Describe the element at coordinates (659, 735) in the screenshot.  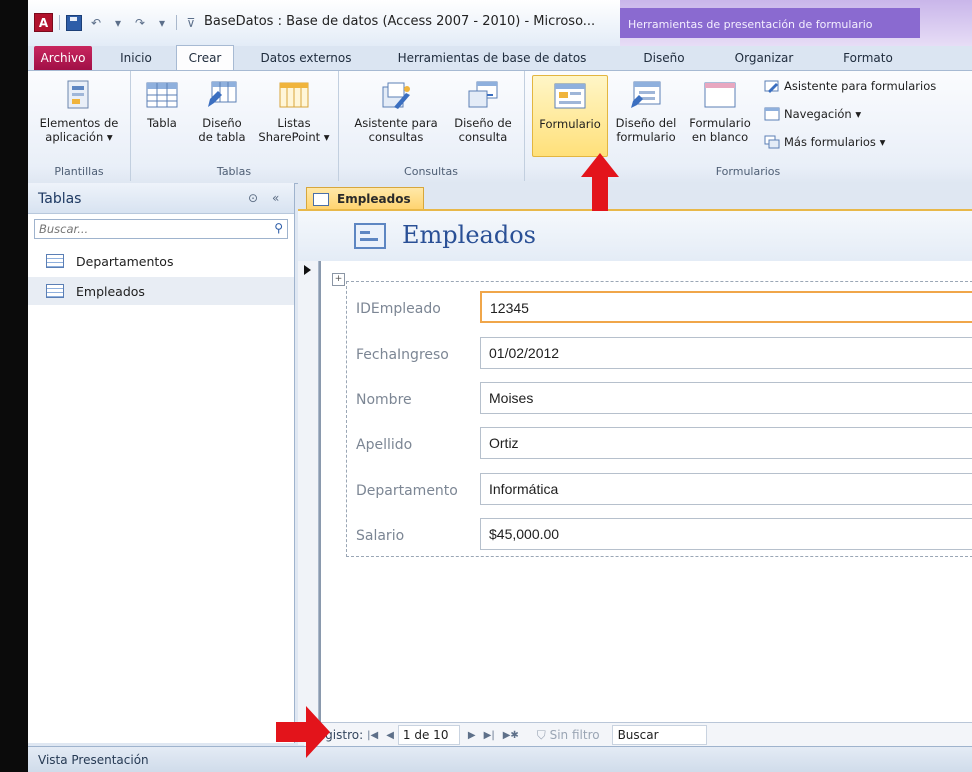
I see `record-search-input: Buscar` at that location.